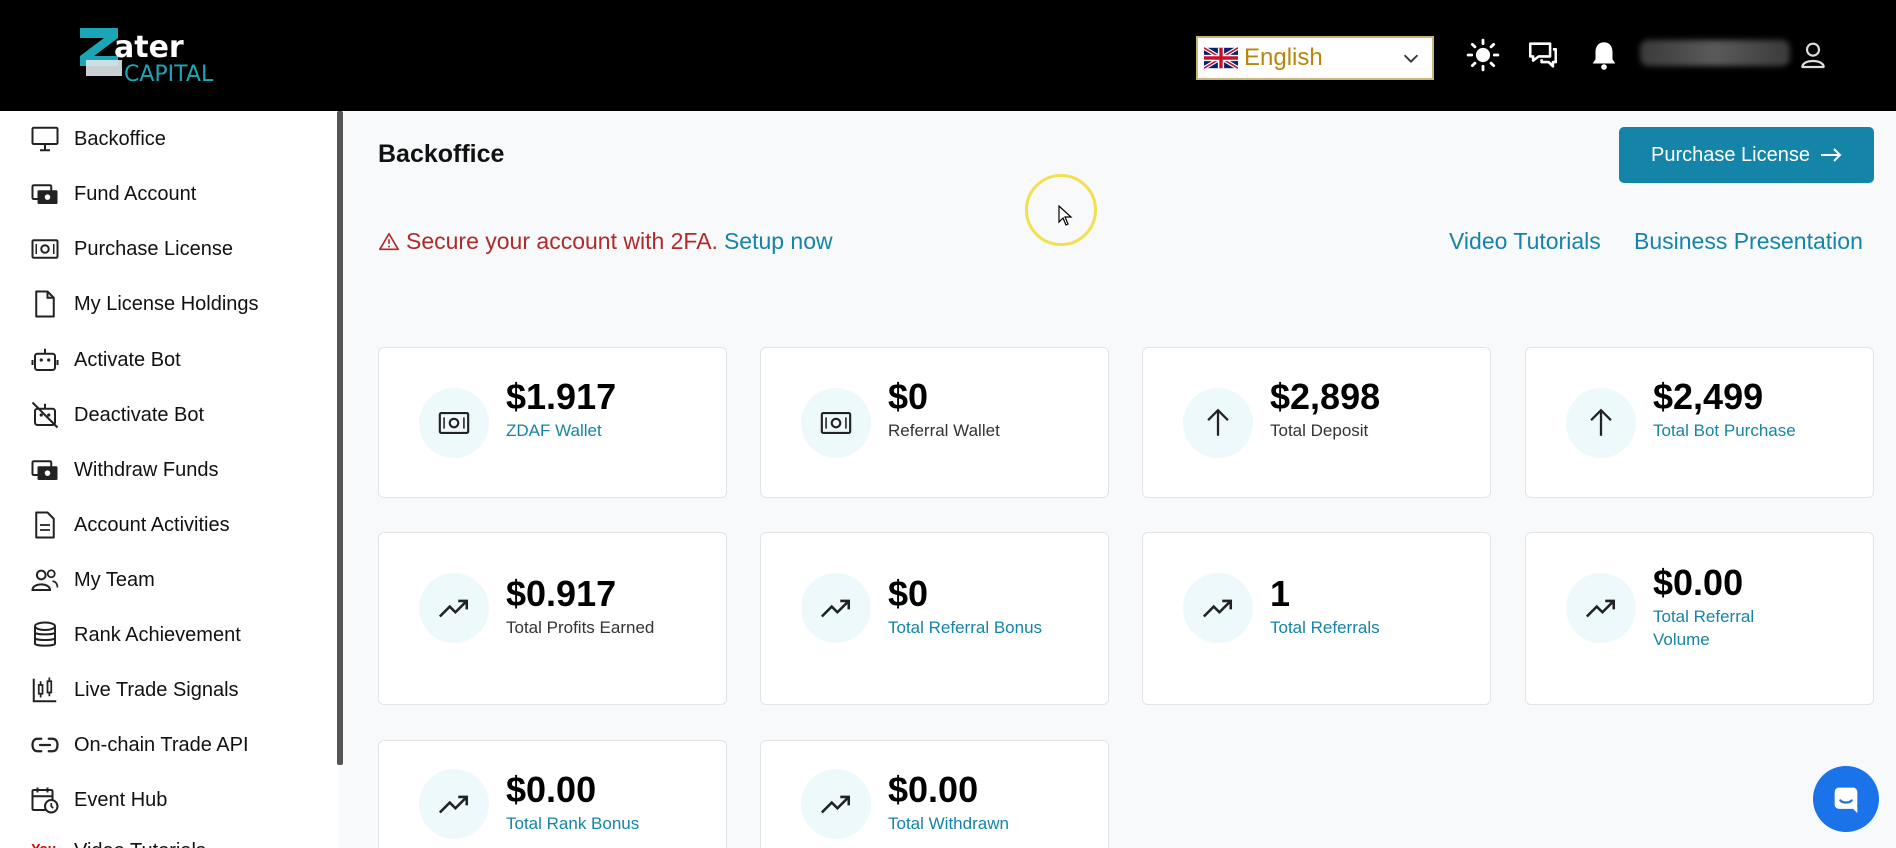  I want to click on card-value: 1, so click(1280, 593).